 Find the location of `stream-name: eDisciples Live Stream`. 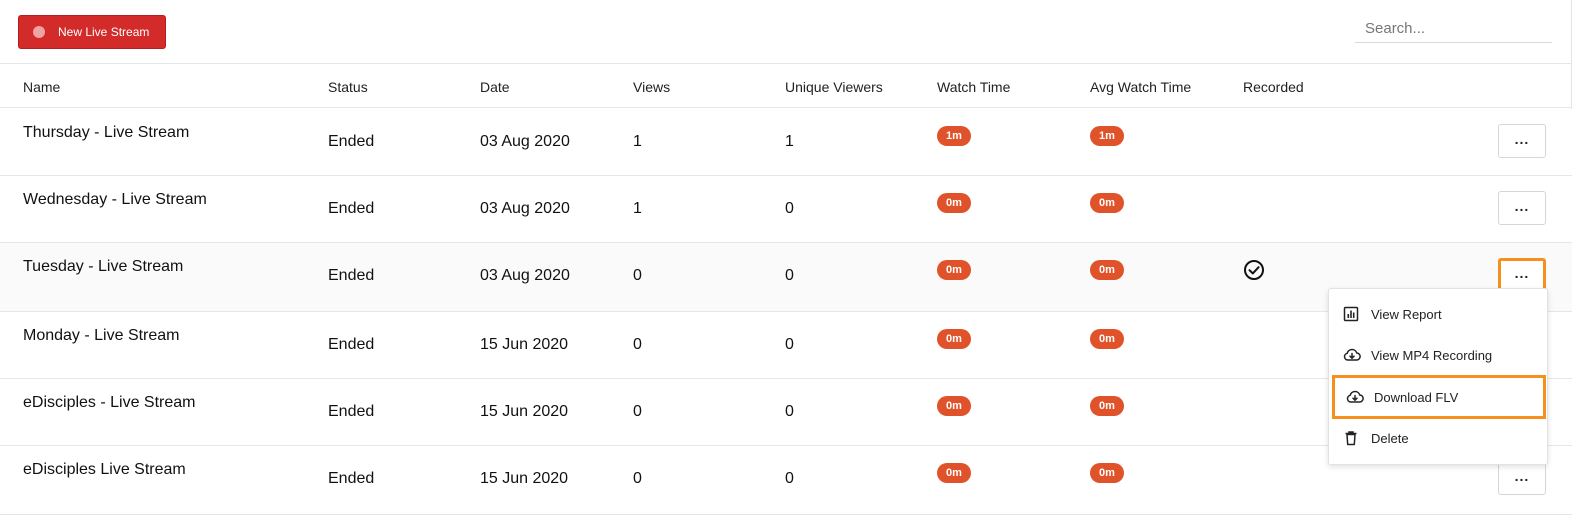

stream-name: eDisciples Live Stream is located at coordinates (104, 470).